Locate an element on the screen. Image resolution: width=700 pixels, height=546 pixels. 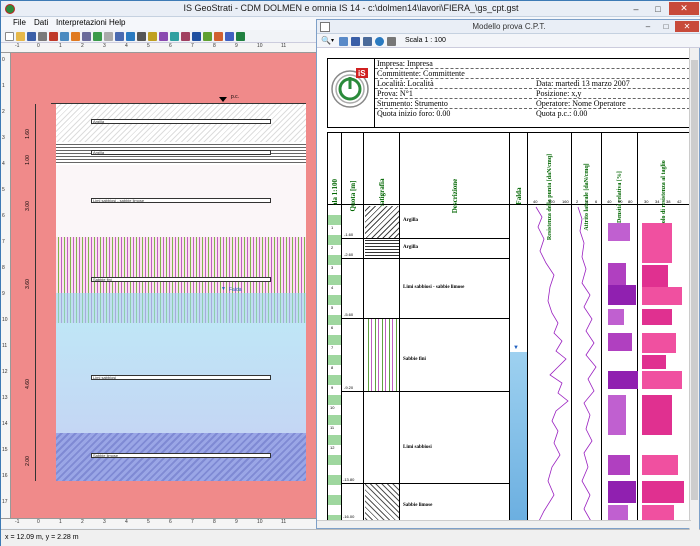
layer-argilla-1: Argilla is located at coordinates (181, 123).